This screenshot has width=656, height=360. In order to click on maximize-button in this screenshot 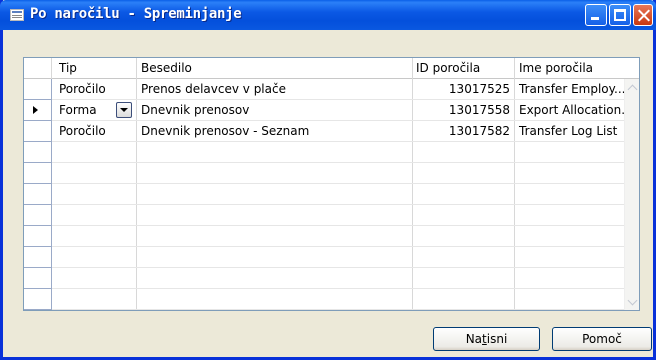, I will do `click(620, 15)`.